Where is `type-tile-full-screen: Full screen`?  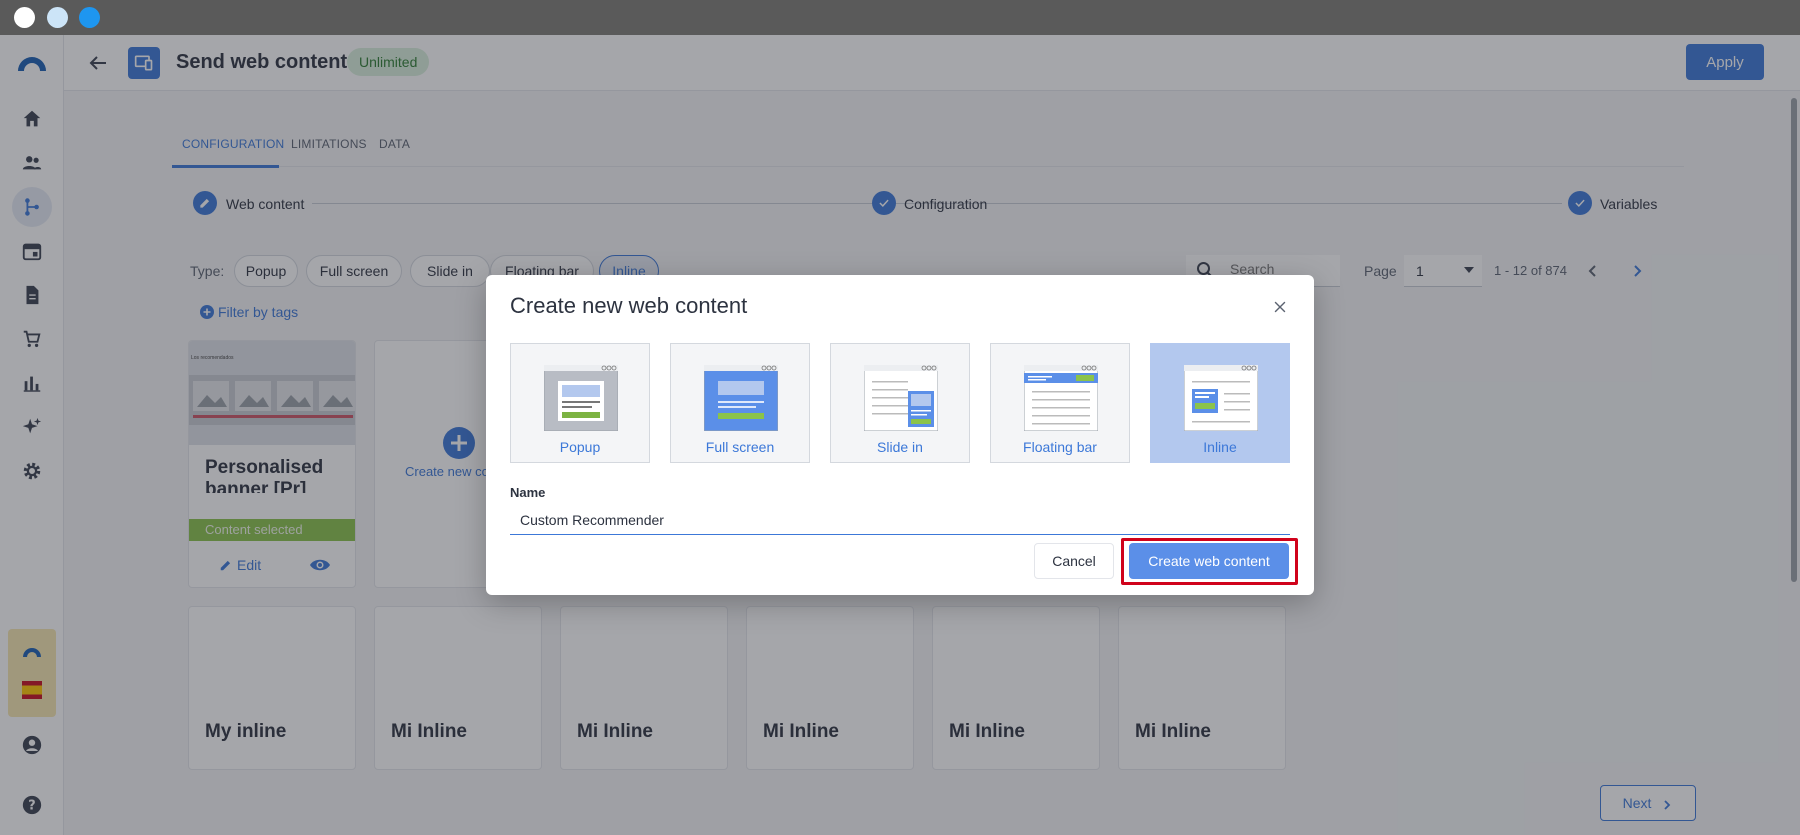
type-tile-full-screen: Full screen is located at coordinates (740, 403).